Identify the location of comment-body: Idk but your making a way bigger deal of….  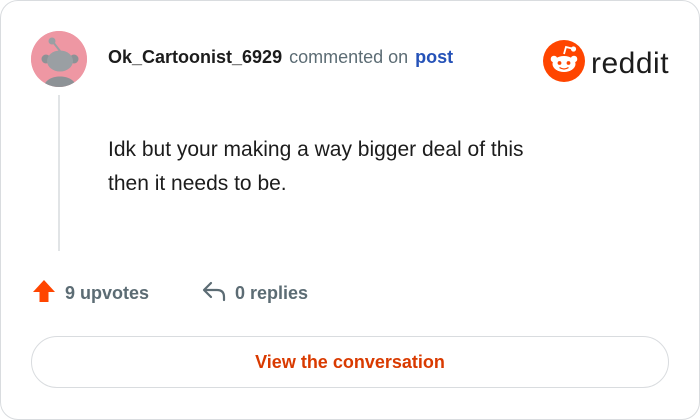
(378, 167).